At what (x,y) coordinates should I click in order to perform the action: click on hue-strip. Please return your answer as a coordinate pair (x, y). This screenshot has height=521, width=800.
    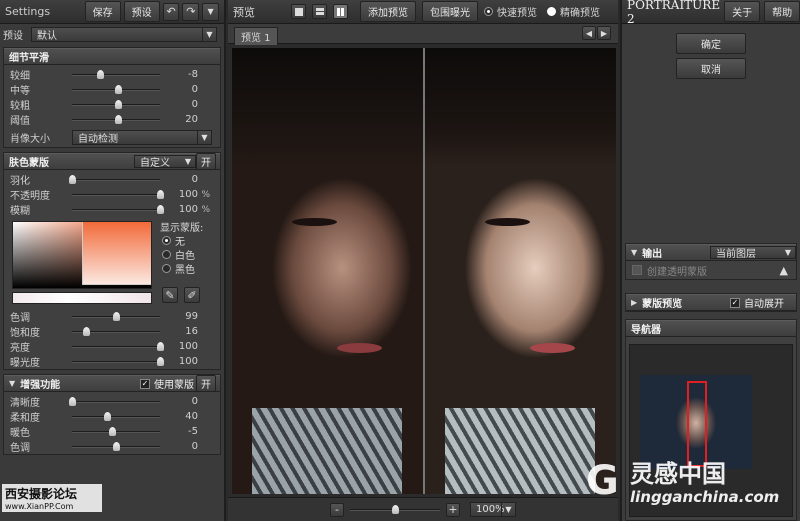
    Looking at the image, I should click on (82, 298).